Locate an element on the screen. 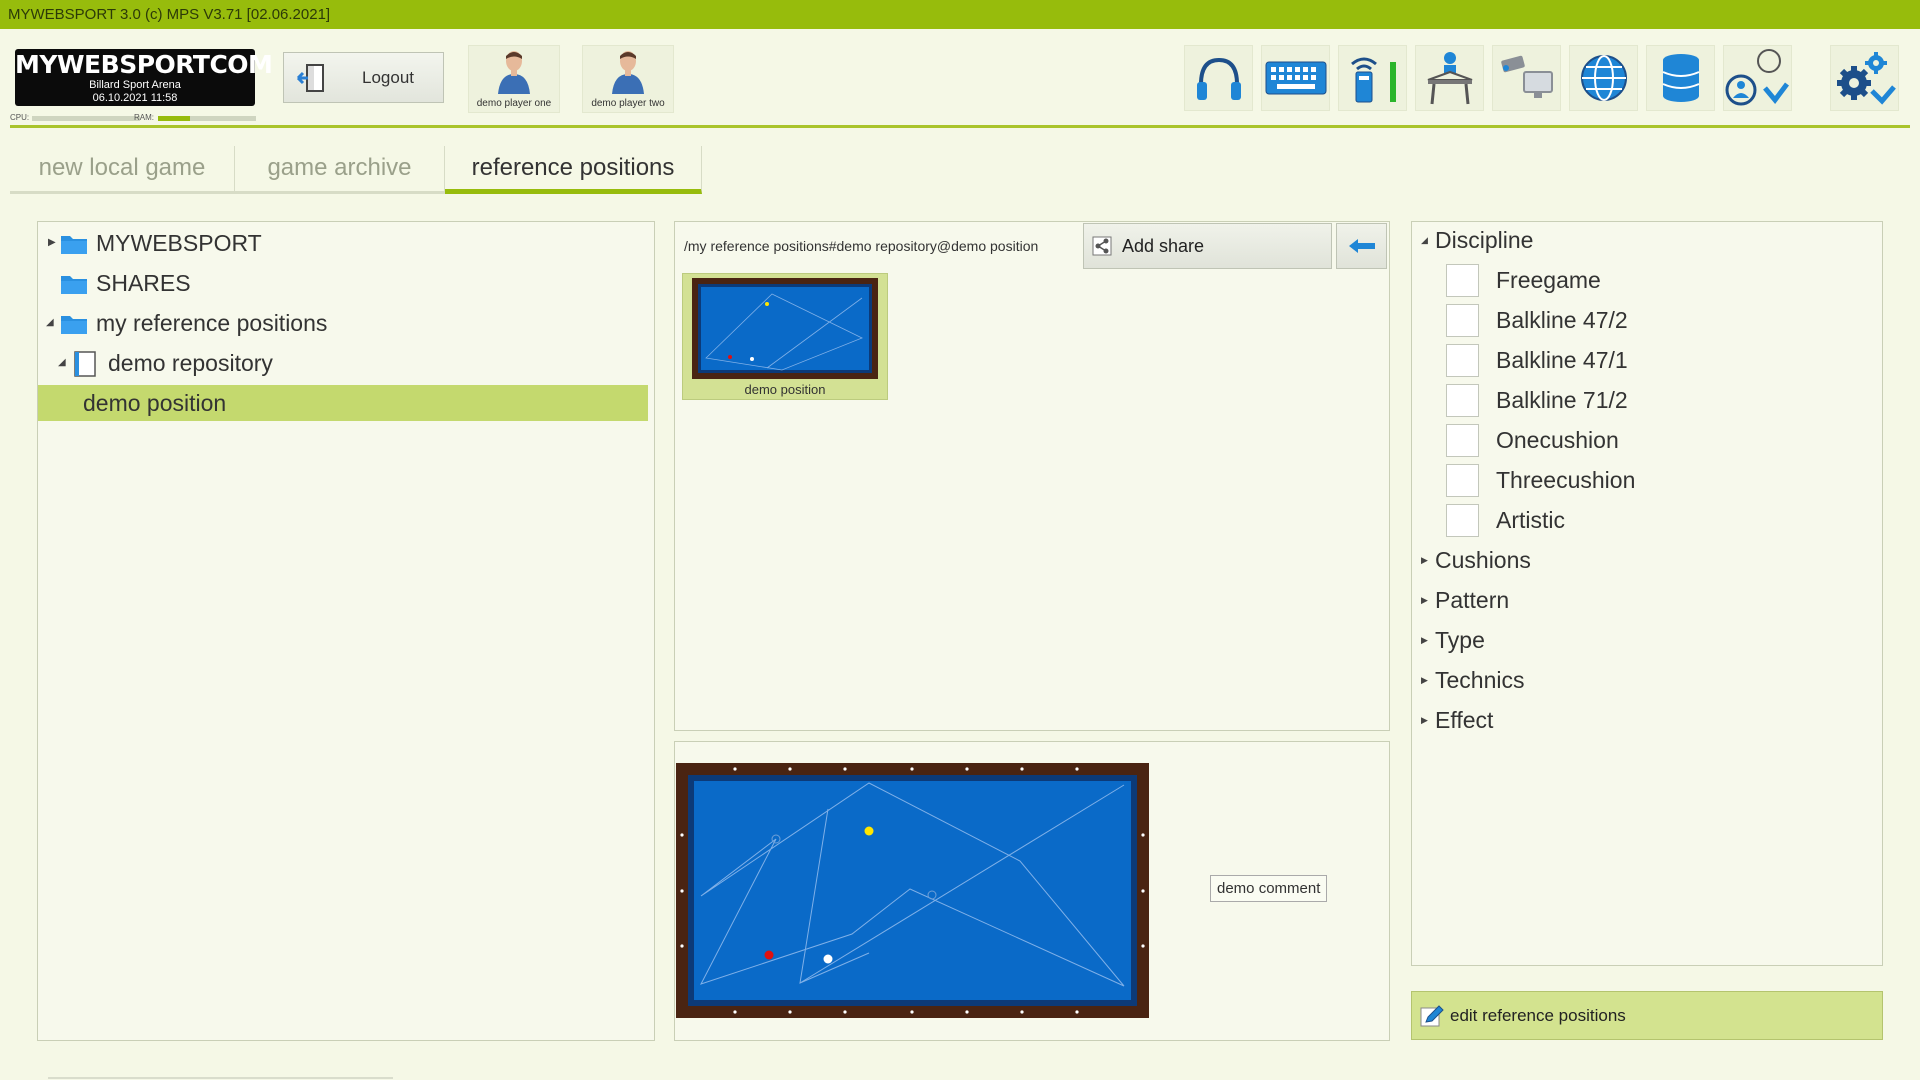  keyboard-icon is located at coordinates (1295, 78).